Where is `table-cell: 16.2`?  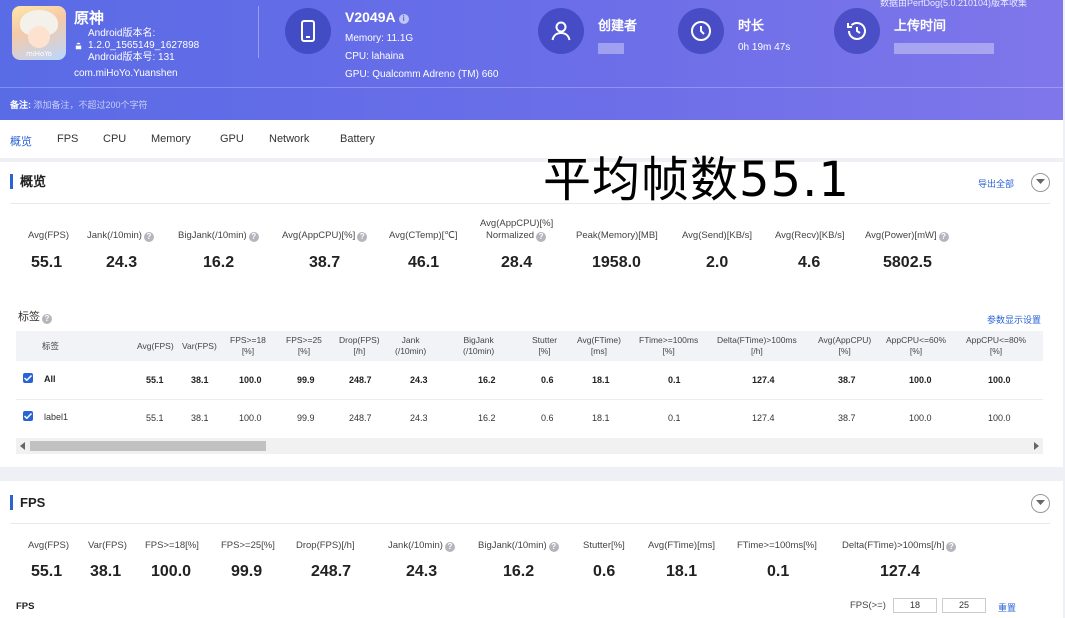
table-cell: 16.2 is located at coordinates (487, 380).